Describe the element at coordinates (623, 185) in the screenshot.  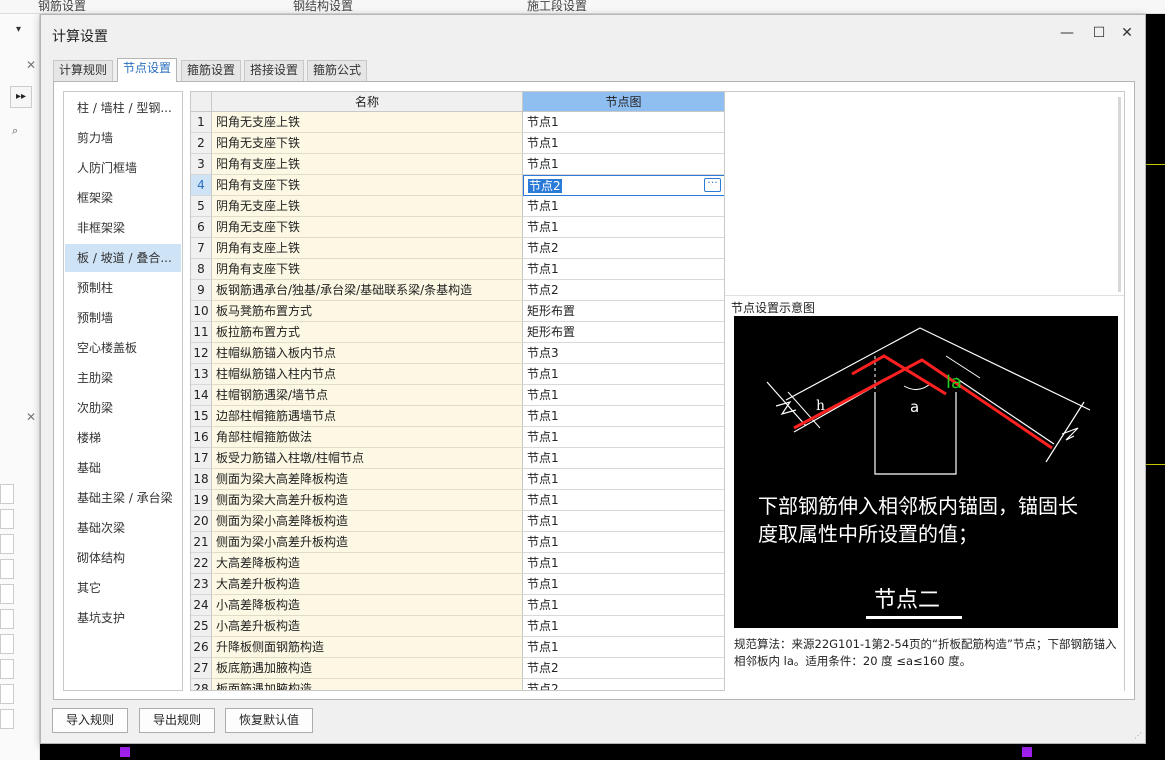
I see `node-value-cell: 节点2 ···` at that location.